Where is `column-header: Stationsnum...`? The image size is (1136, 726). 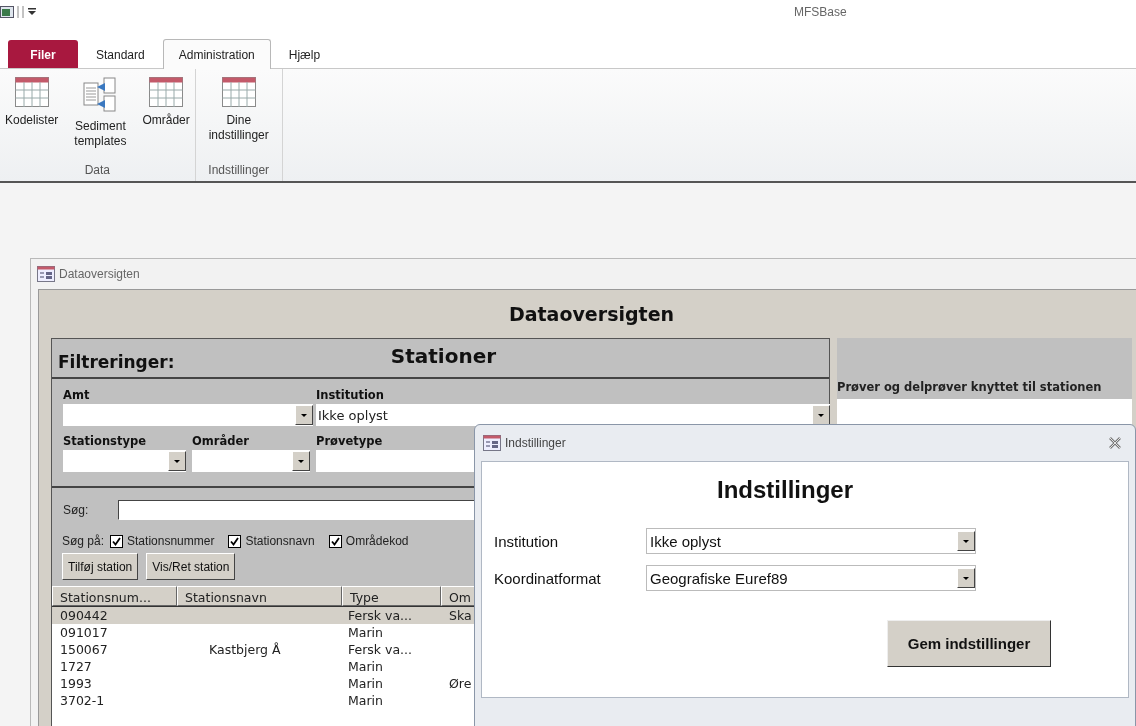
column-header: Stationsnum... is located at coordinates (114, 596).